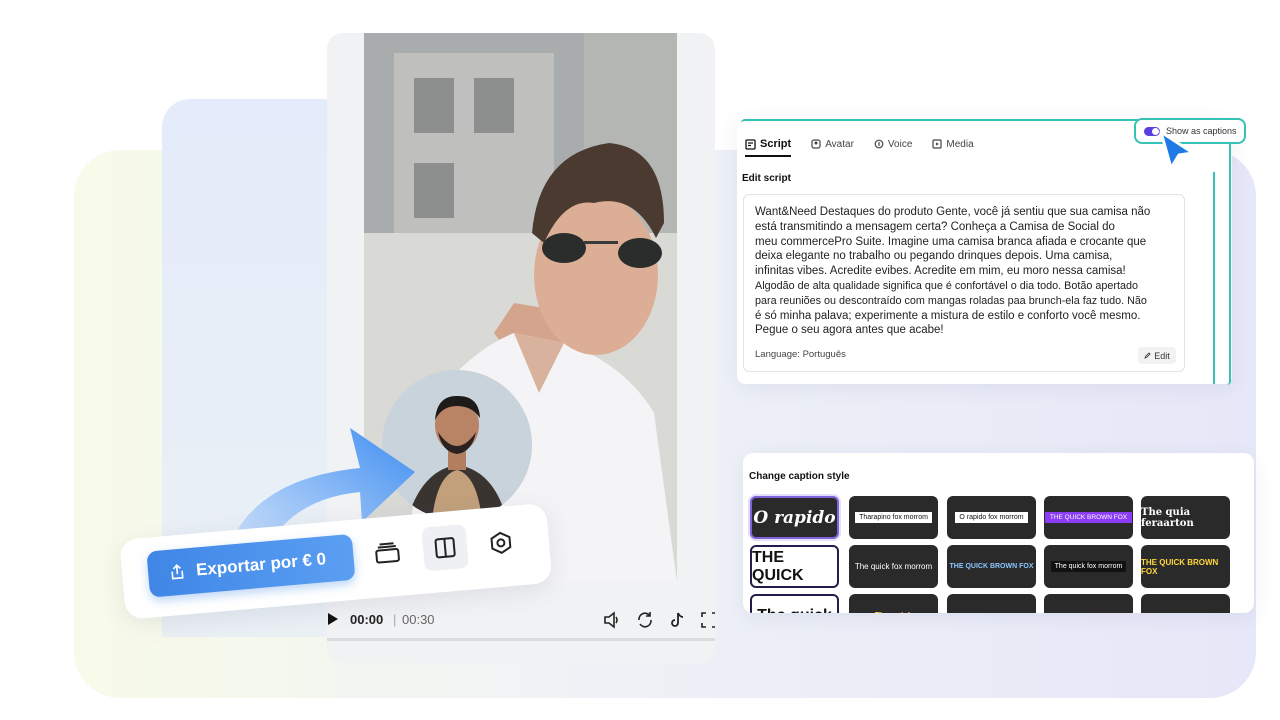  What do you see at coordinates (1214, 278) in the screenshot?
I see `highlight-frame-inner` at bounding box center [1214, 278].